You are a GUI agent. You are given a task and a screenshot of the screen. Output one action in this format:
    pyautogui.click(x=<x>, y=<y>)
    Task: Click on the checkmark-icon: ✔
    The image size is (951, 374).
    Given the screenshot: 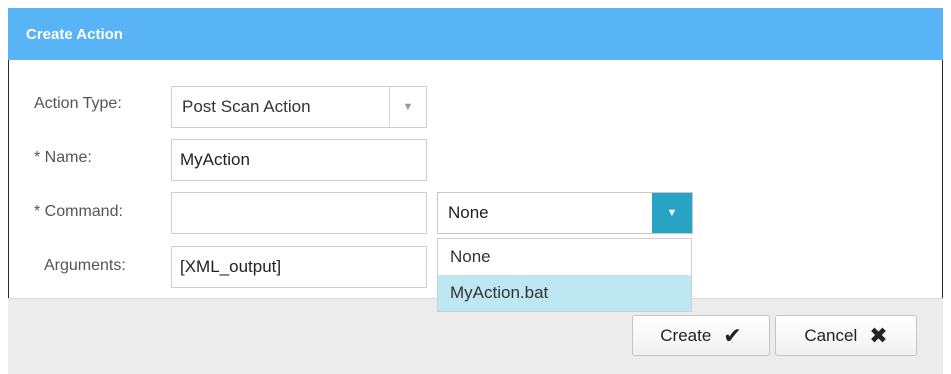 What is the action you would take?
    pyautogui.click(x=732, y=335)
    